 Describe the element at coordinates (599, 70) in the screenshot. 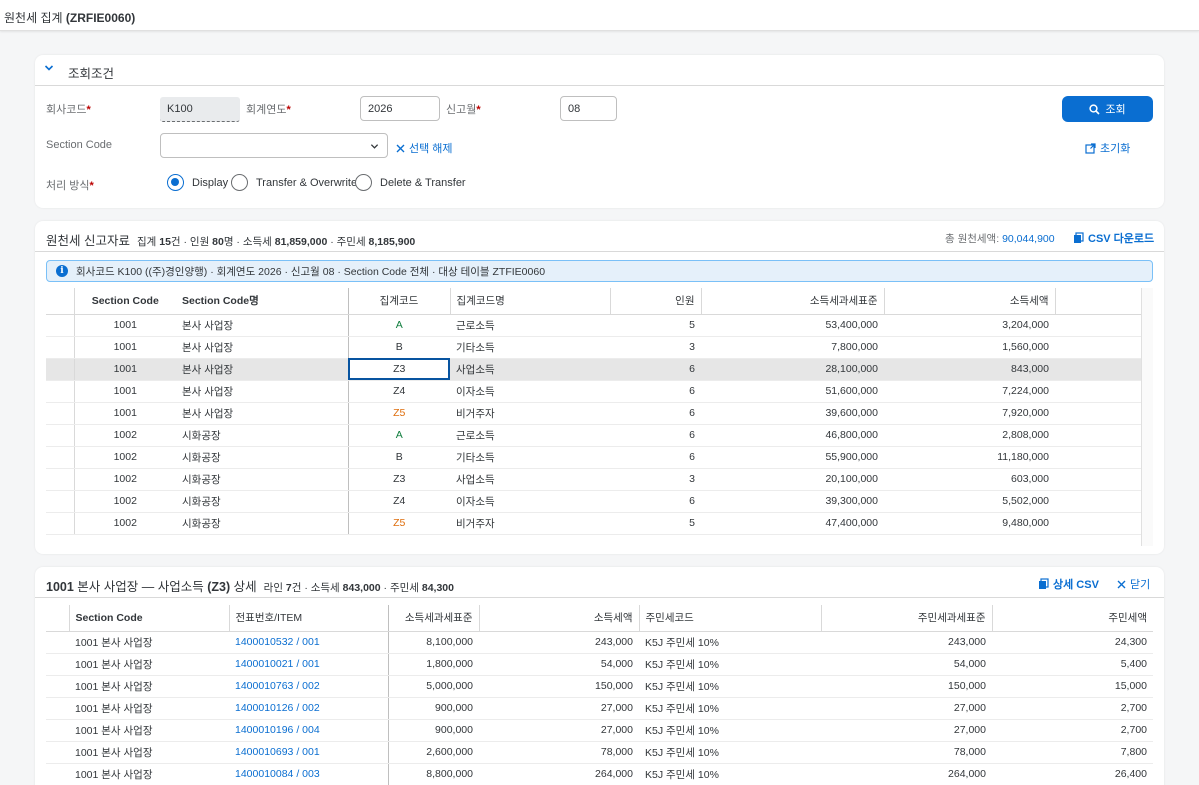

I see `filter-panel-header: 조회조건` at that location.